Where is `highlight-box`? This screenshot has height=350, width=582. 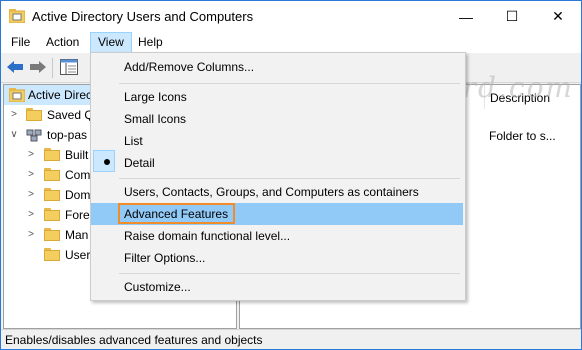 highlight-box is located at coordinates (176, 213).